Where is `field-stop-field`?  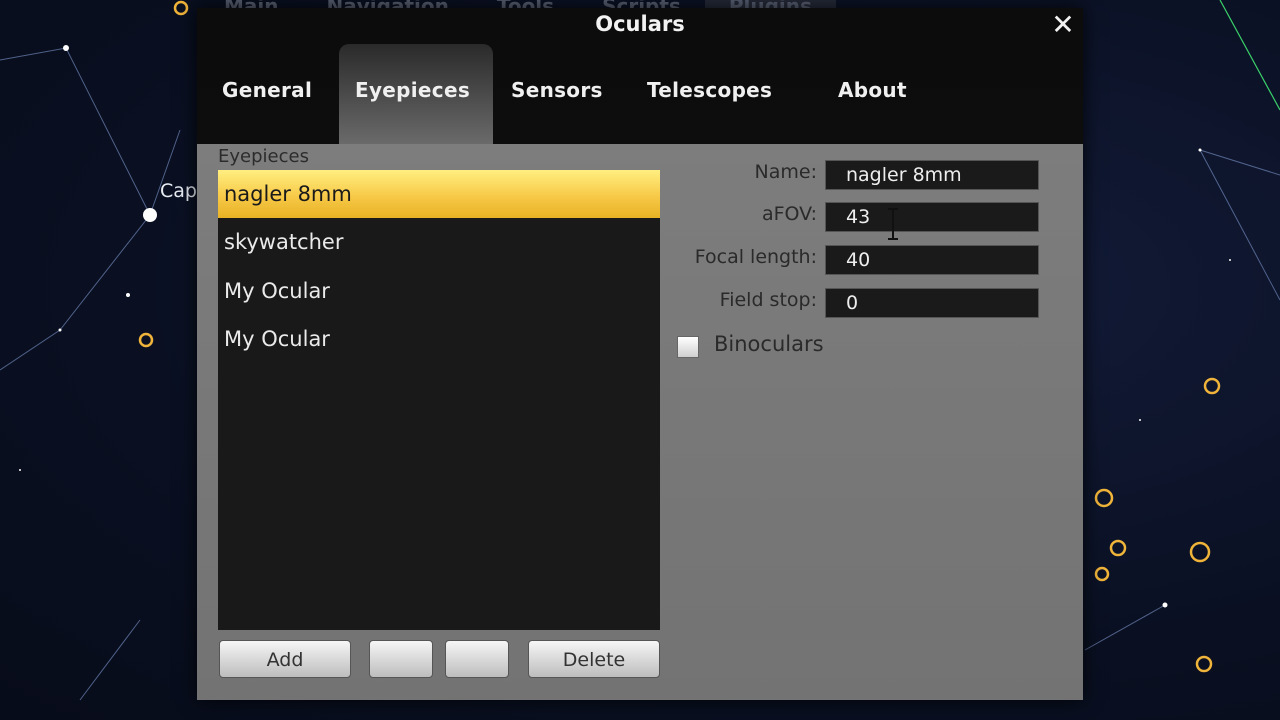
field-stop-field is located at coordinates (932, 303).